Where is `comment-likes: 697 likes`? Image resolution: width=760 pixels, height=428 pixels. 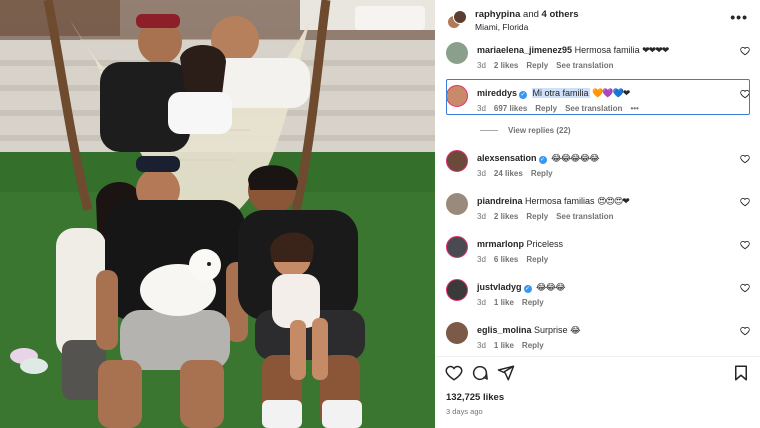 comment-likes: 697 likes is located at coordinates (510, 108).